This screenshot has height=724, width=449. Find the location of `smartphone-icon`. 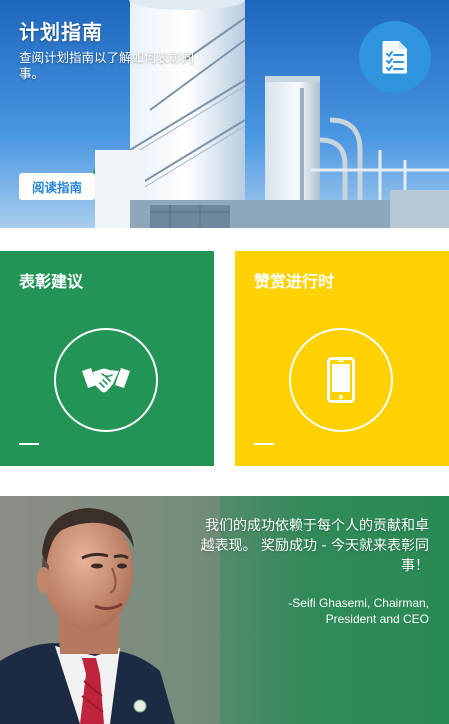

smartphone-icon is located at coordinates (341, 380).